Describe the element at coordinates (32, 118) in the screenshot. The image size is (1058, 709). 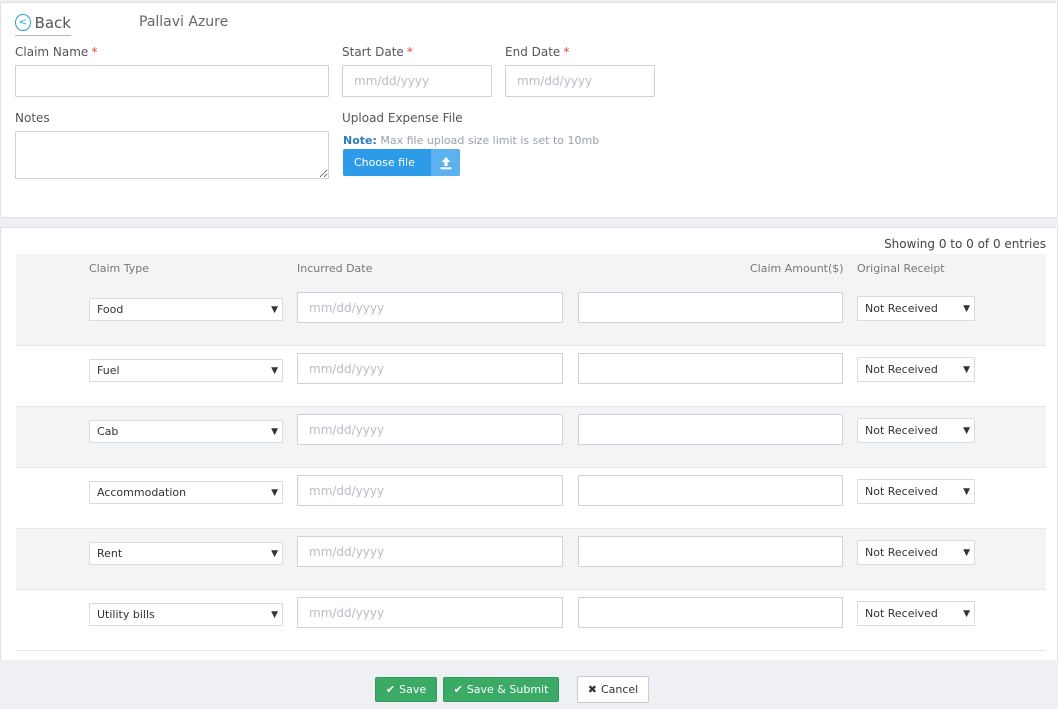
I see `notes-label: Notes` at that location.